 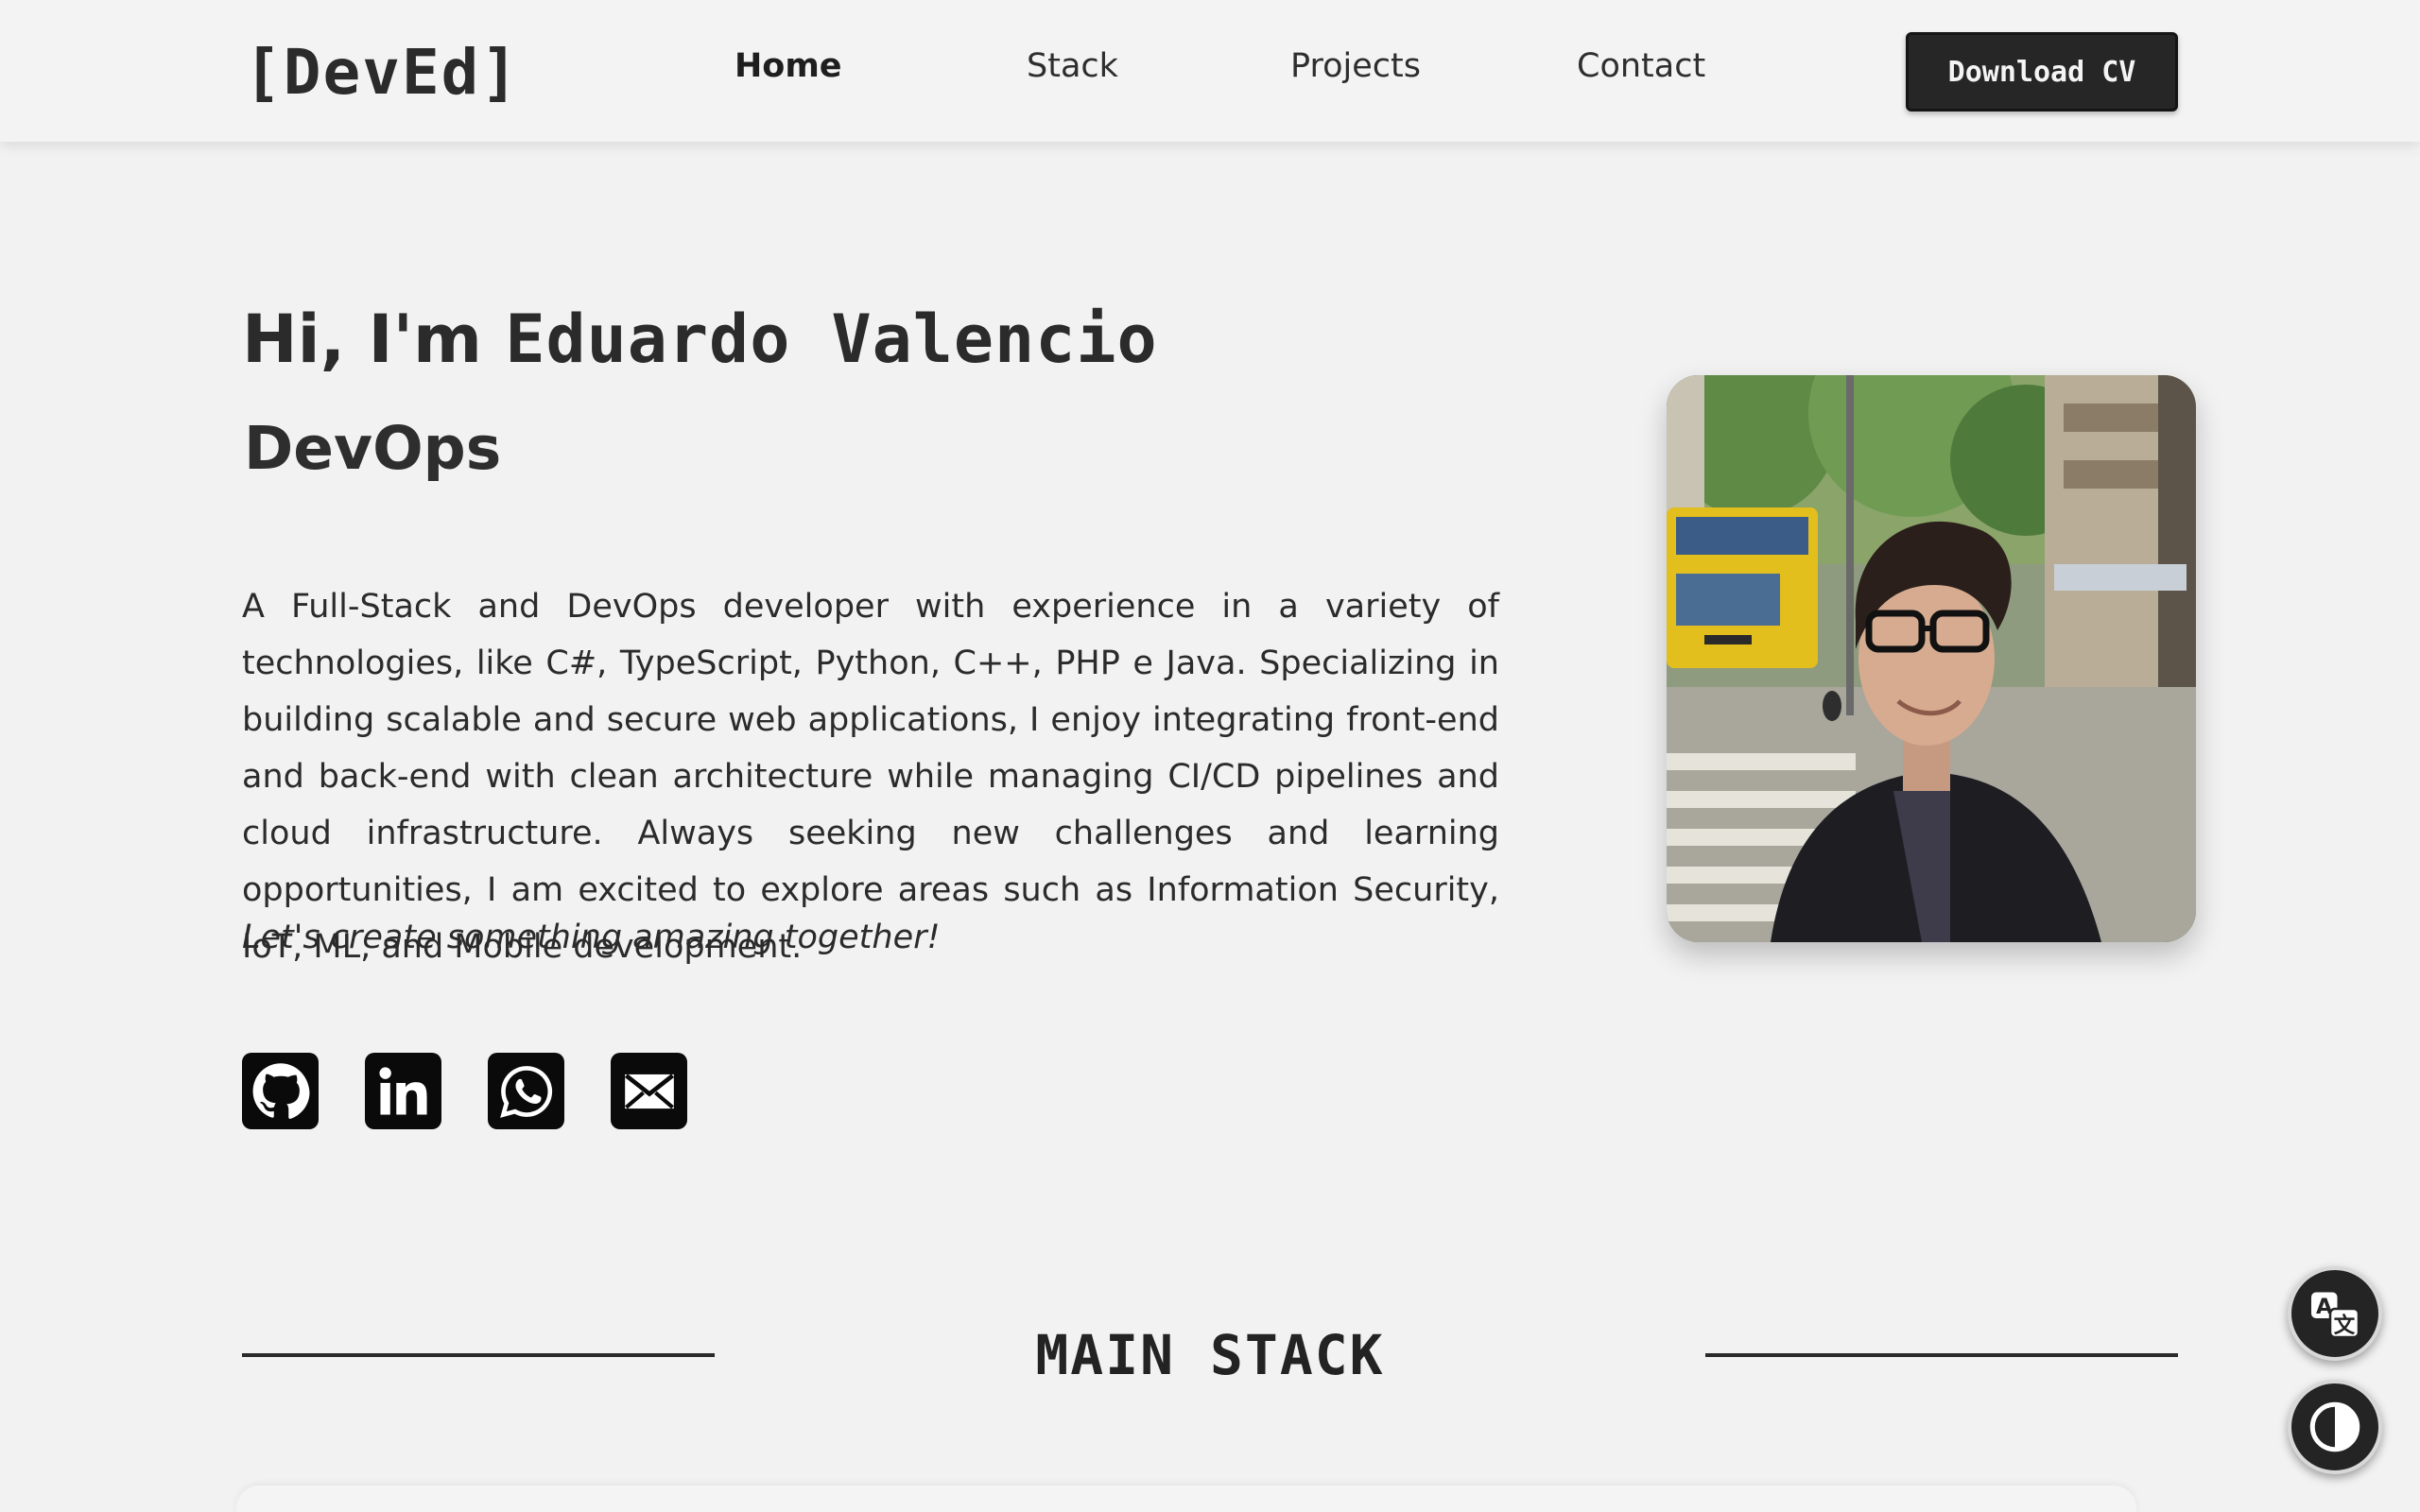 What do you see at coordinates (1186, 1499) in the screenshot?
I see `main-stack-card` at bounding box center [1186, 1499].